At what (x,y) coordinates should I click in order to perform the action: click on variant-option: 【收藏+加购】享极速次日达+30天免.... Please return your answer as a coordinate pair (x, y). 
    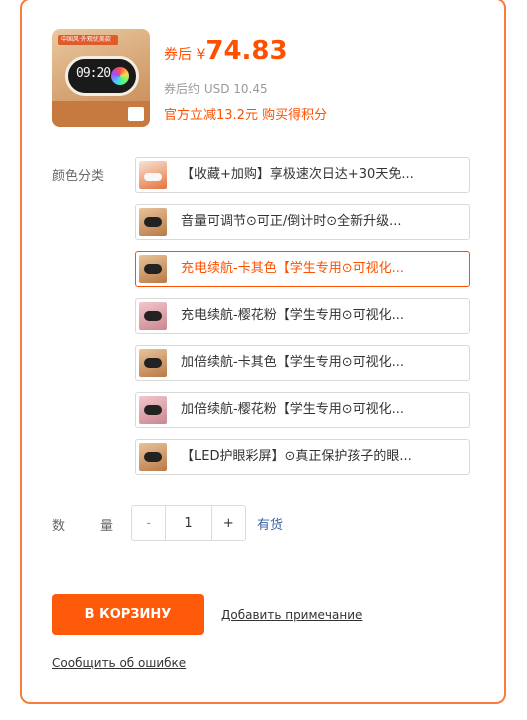
    Looking at the image, I should click on (302, 175).